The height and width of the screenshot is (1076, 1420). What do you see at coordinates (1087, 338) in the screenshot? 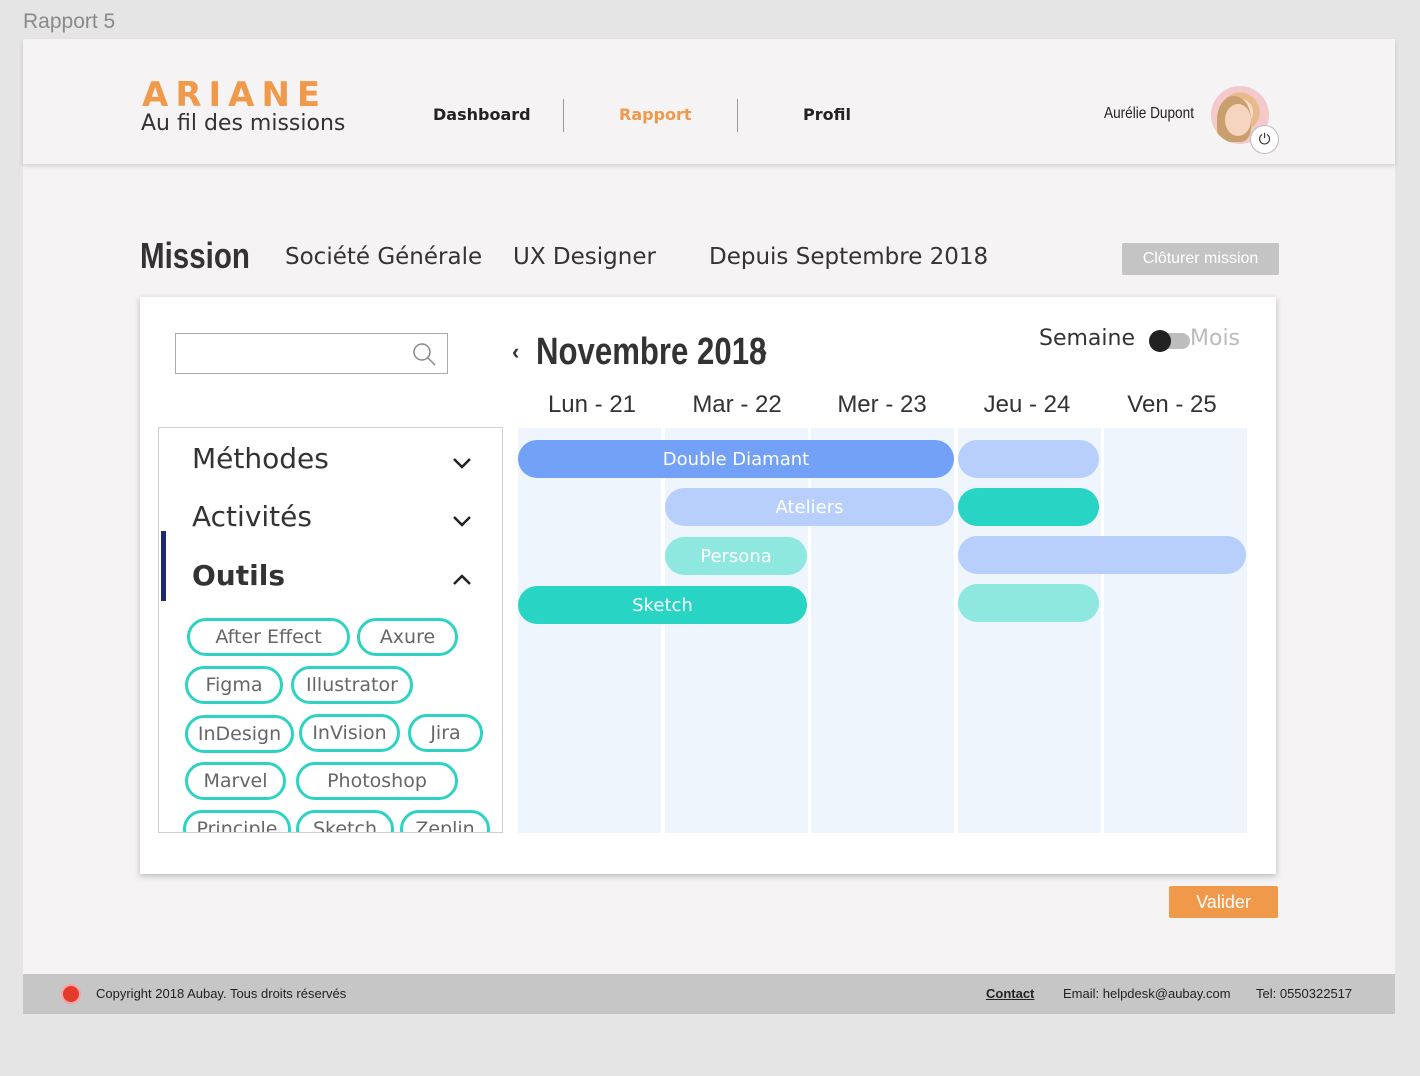
I see `toggle-label-week: Semaine` at bounding box center [1087, 338].